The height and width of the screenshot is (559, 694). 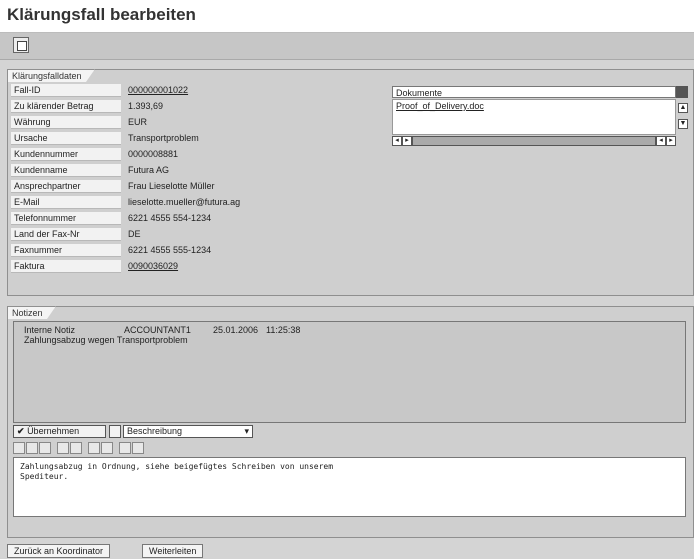 I want to click on find-icon, so click(x=94, y=448).